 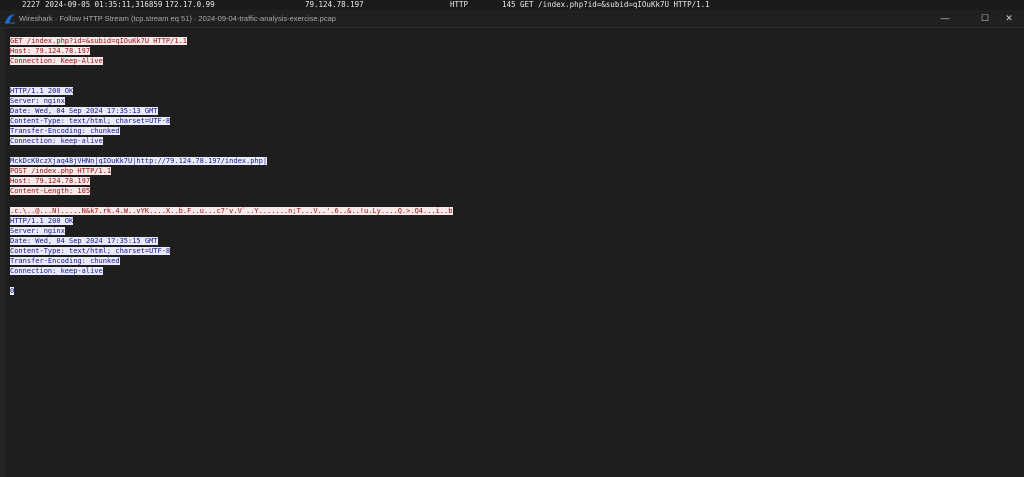 I want to click on server-text: 0, so click(x=12, y=291).